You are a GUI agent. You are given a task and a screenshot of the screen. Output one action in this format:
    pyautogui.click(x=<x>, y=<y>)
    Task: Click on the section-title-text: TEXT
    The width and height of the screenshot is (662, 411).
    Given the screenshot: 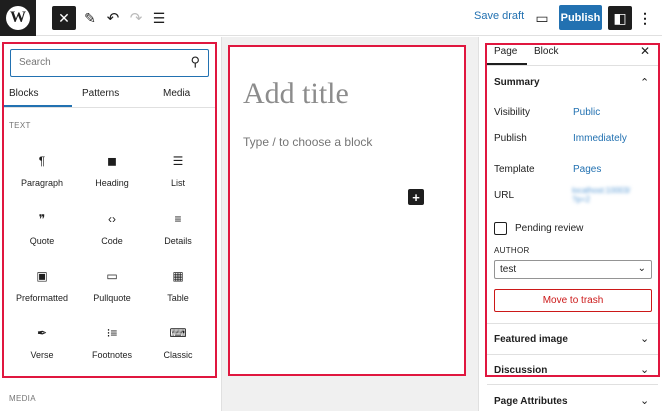 What is the action you would take?
    pyautogui.click(x=20, y=125)
    